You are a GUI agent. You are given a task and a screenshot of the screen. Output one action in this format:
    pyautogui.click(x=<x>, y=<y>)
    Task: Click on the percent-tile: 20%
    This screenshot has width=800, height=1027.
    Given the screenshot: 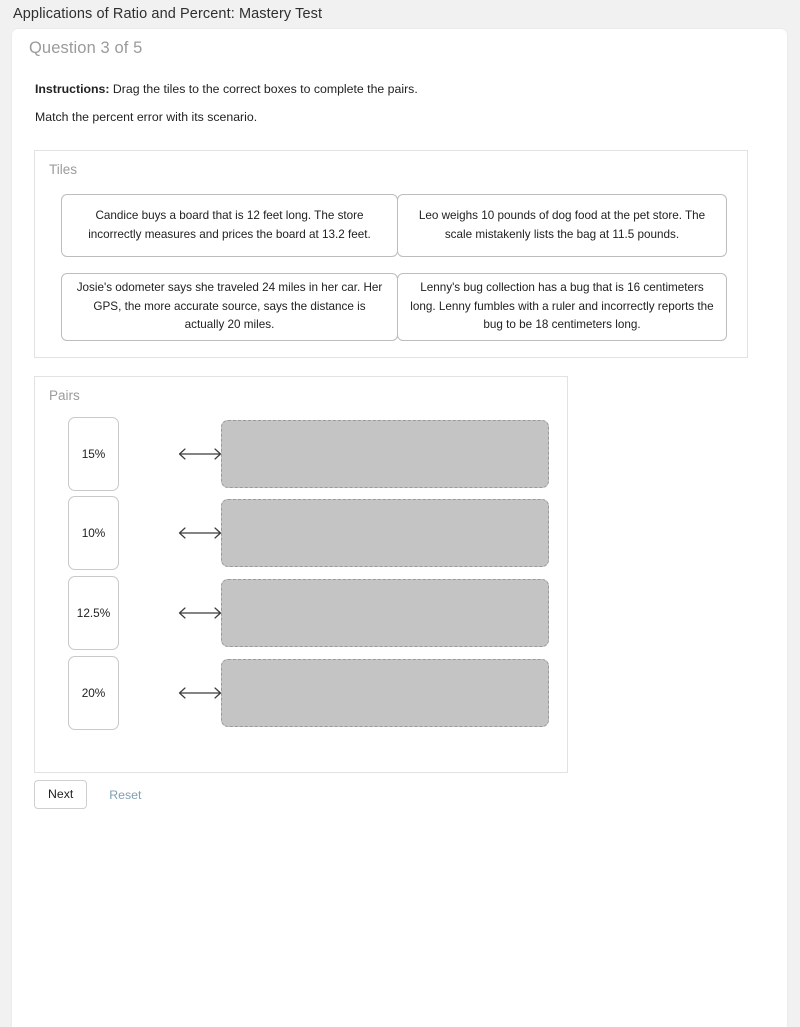 What is the action you would take?
    pyautogui.click(x=93, y=693)
    